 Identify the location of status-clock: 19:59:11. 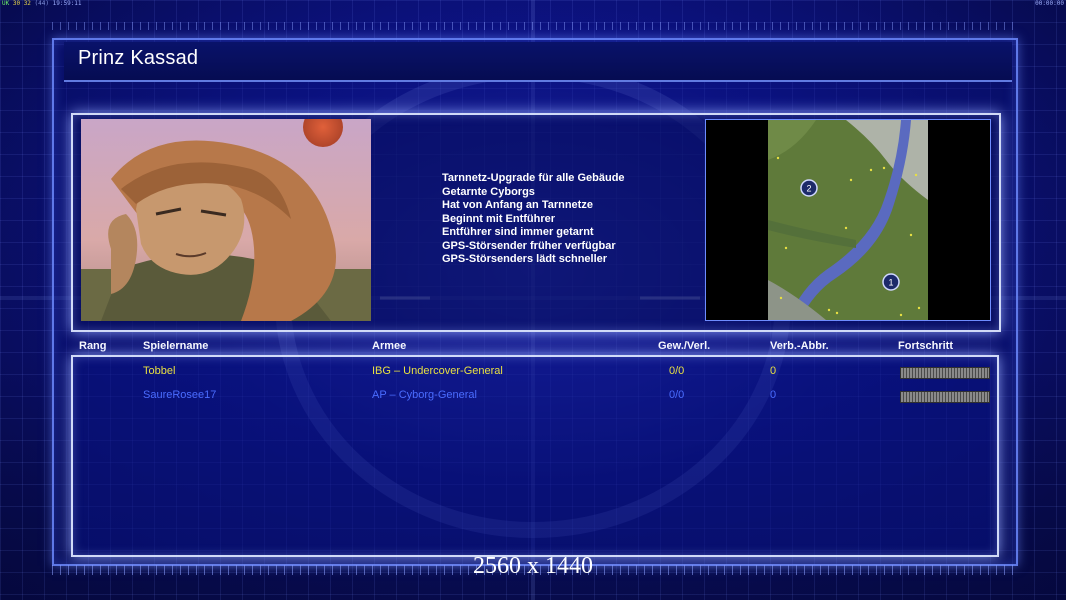
(67, 3).